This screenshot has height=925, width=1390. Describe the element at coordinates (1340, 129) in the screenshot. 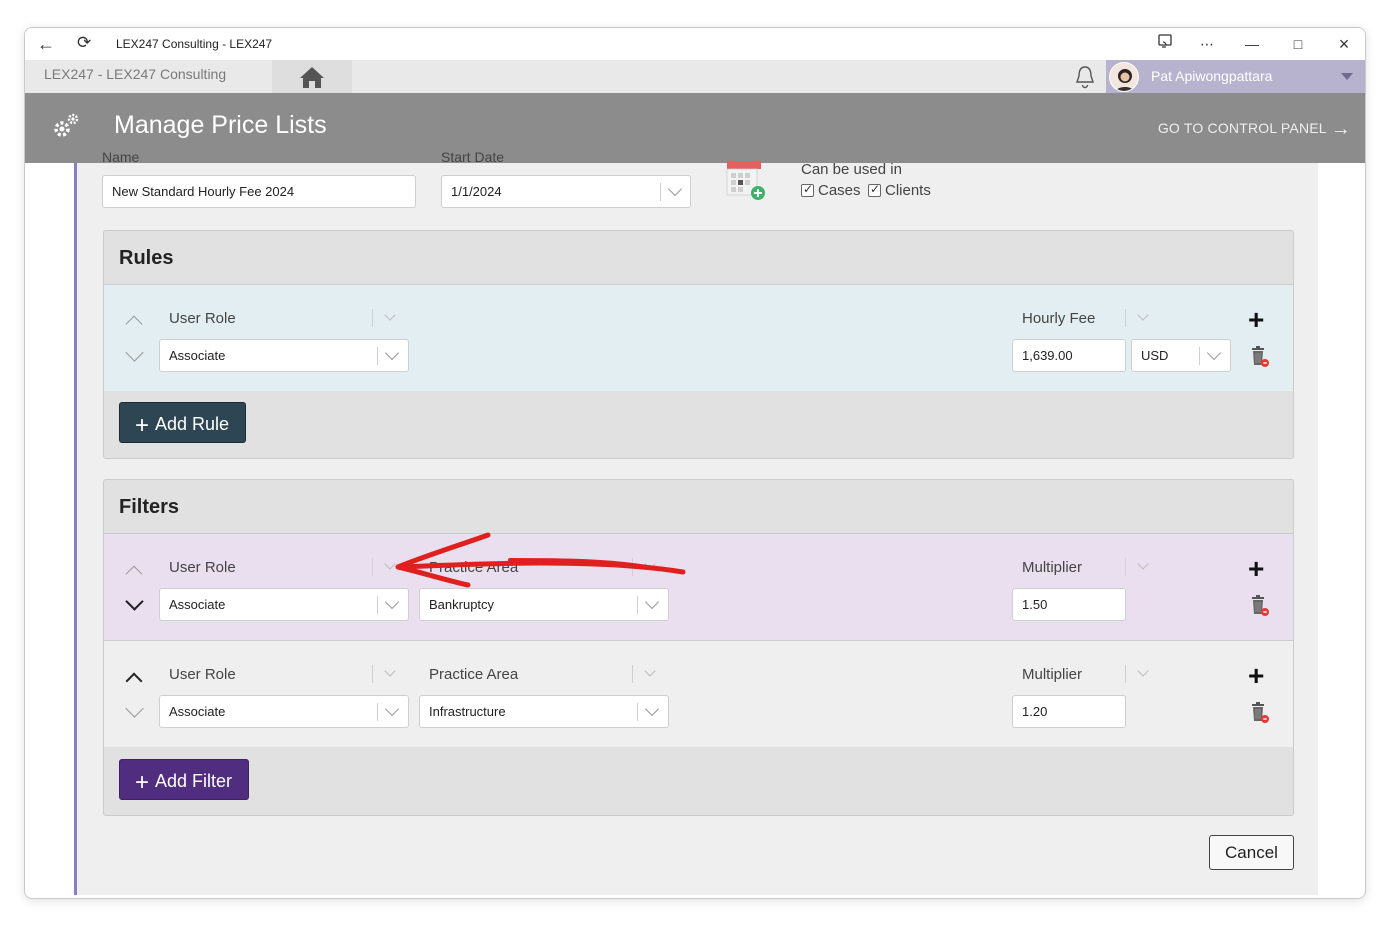

I see `arrow-right-icon: →` at that location.